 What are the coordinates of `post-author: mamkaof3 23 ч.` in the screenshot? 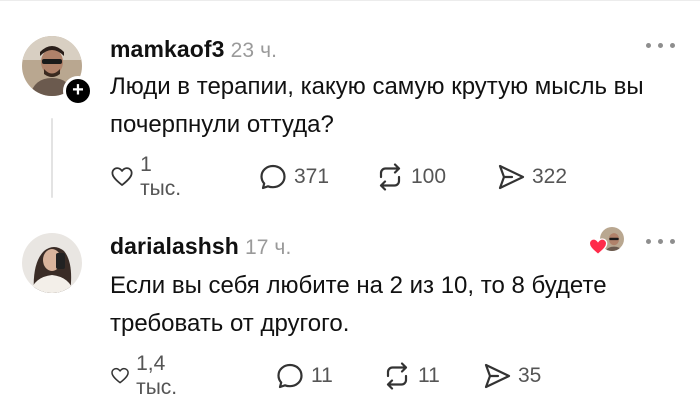 It's located at (193, 49).